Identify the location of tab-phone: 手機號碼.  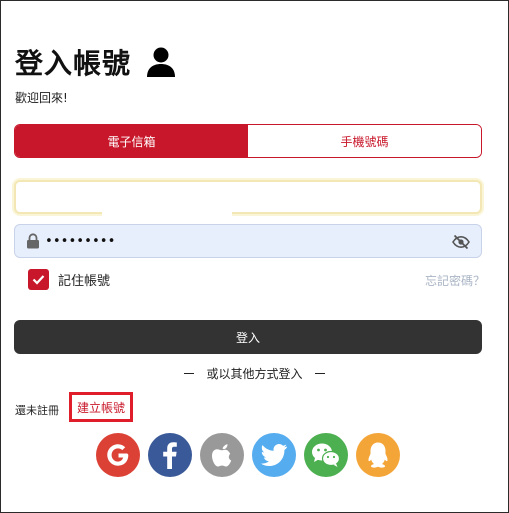
(364, 141).